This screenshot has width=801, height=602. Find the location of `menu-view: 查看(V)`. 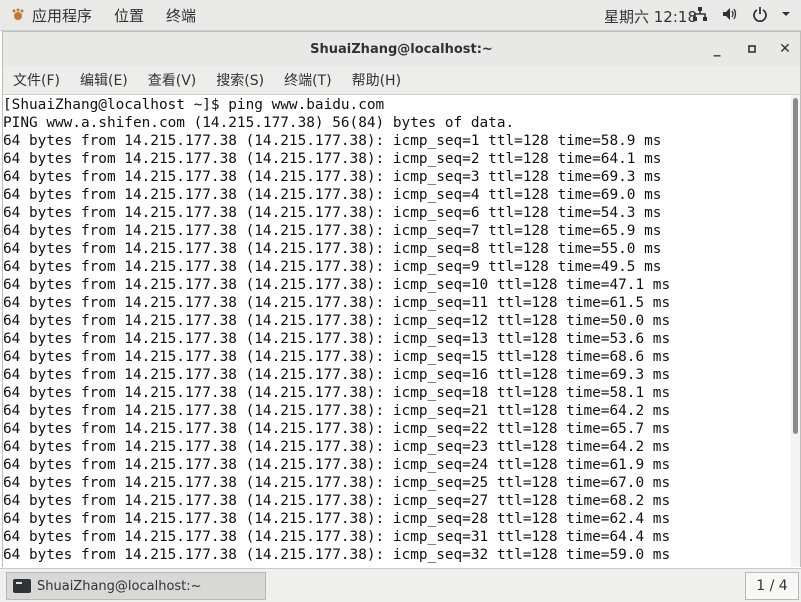

menu-view: 查看(V) is located at coordinates (172, 80).